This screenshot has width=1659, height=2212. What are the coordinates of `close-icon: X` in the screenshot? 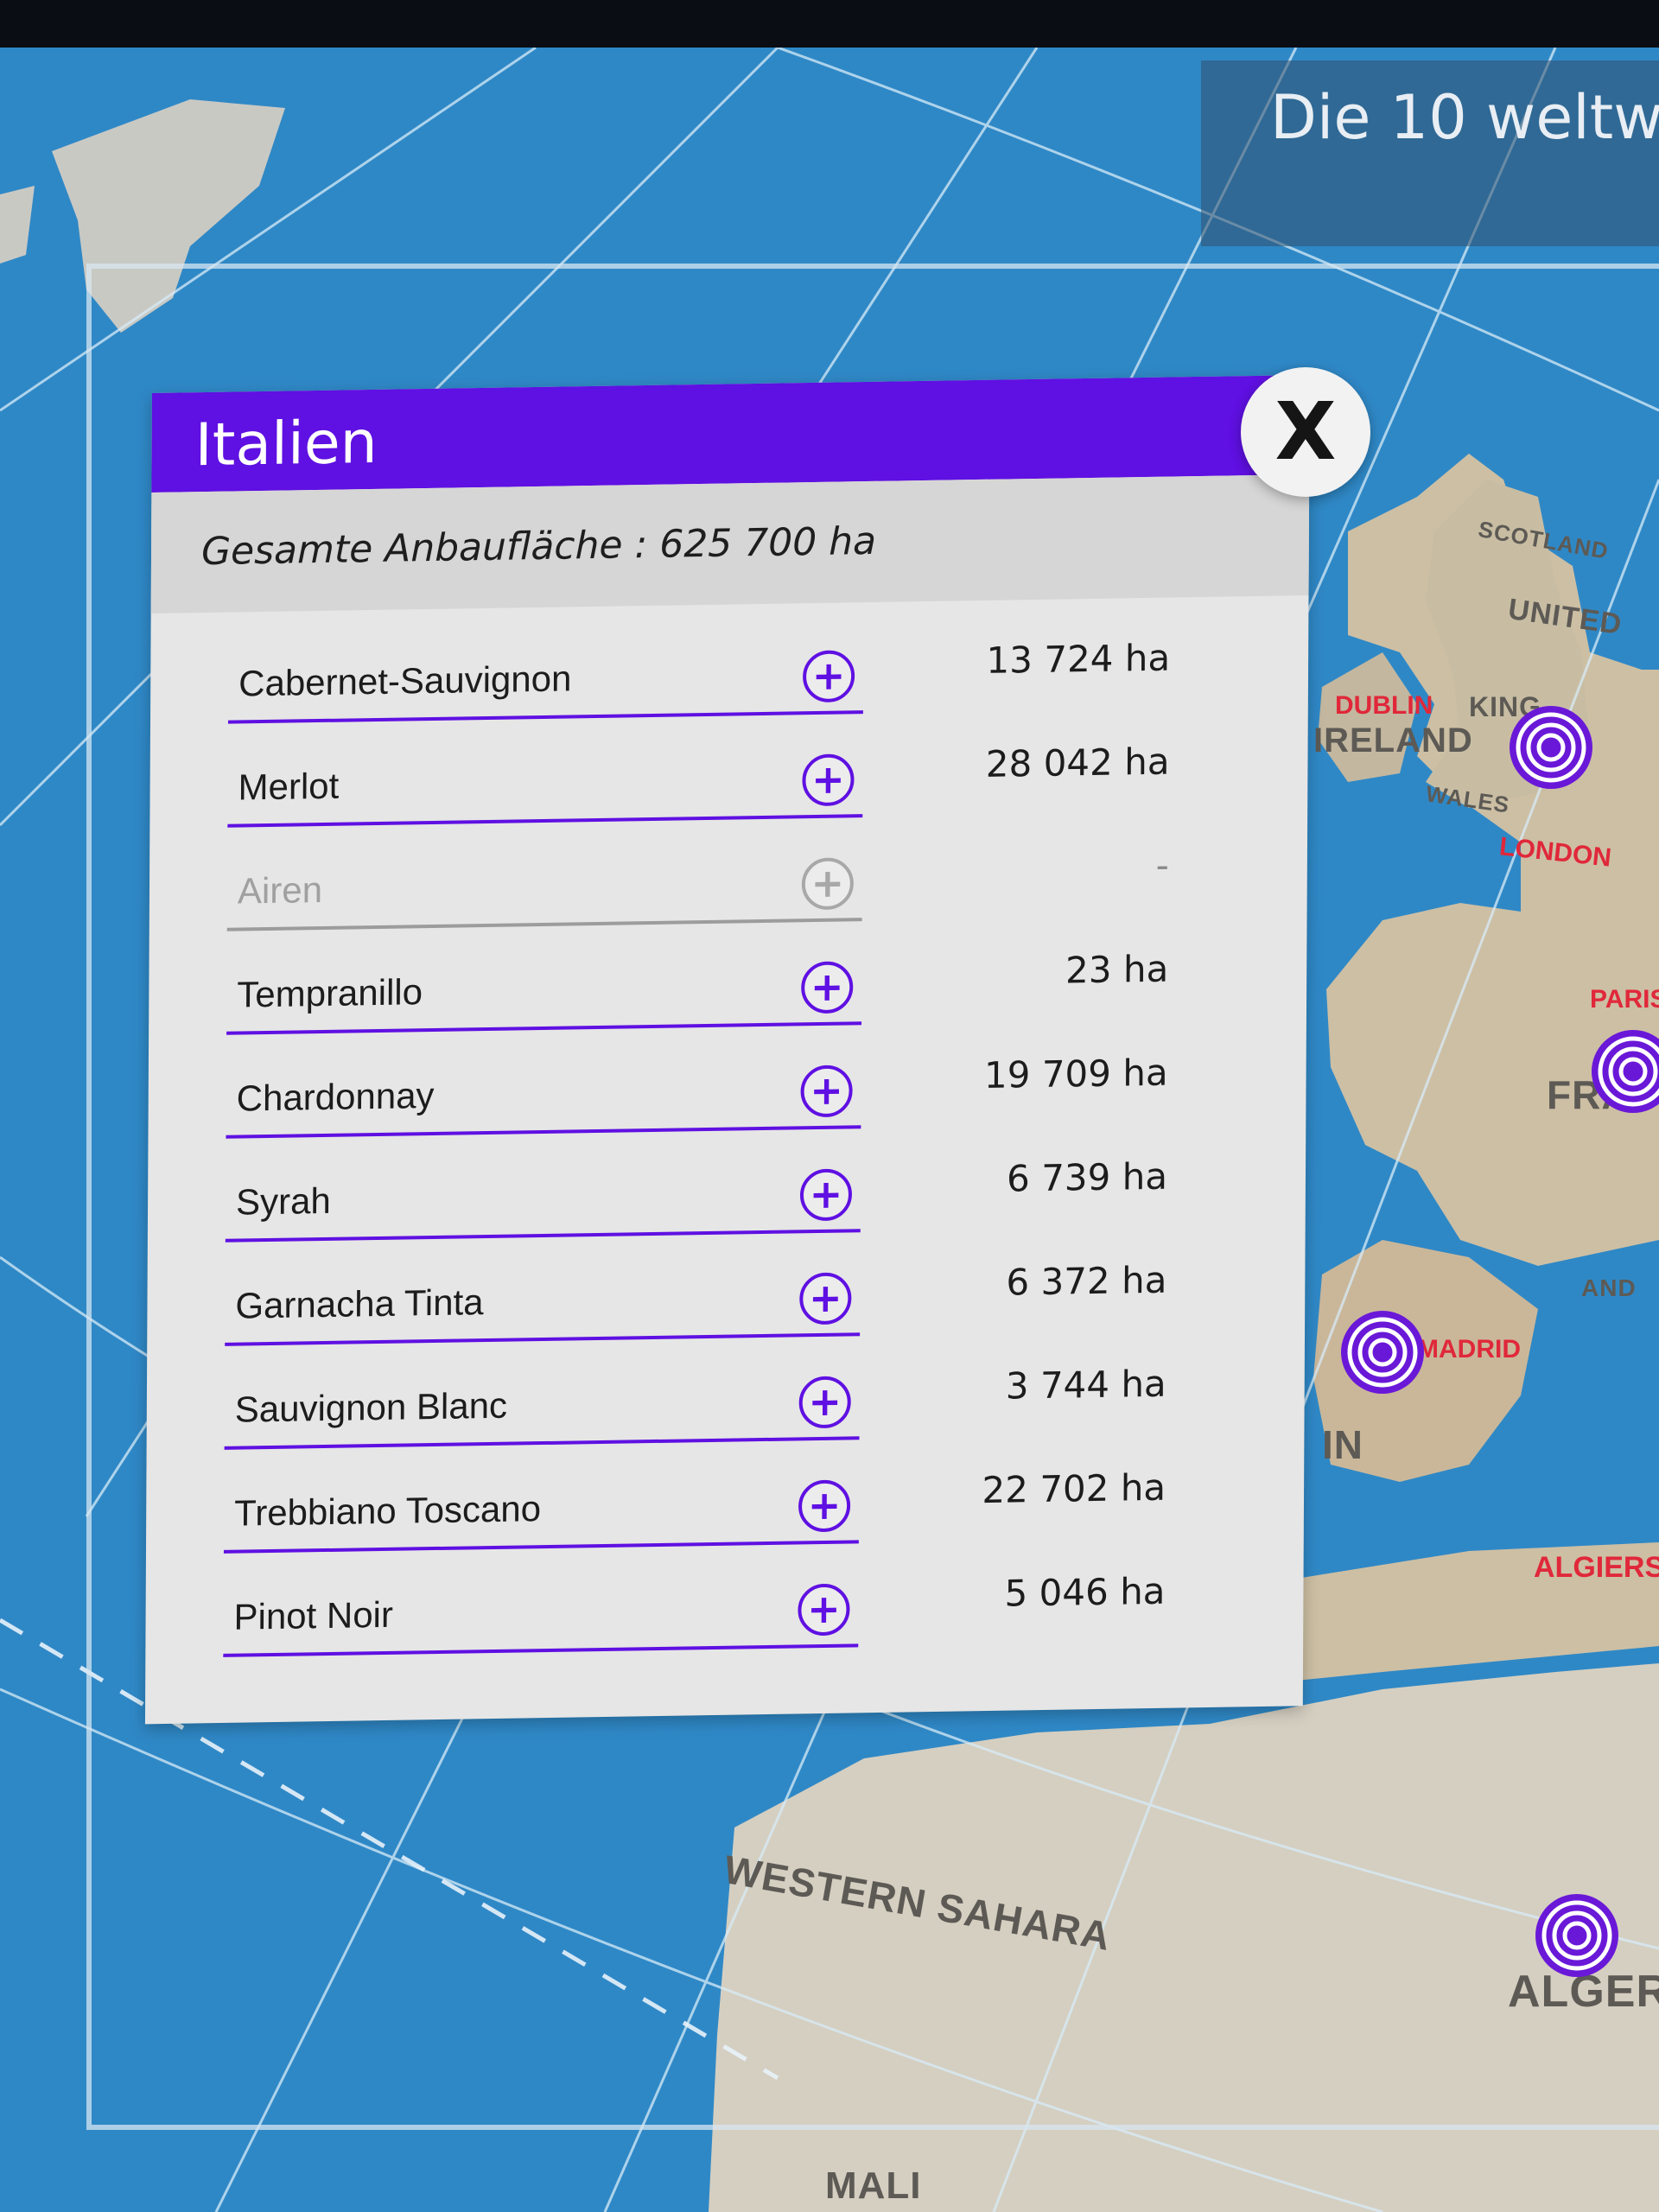 It's located at (1305, 431).